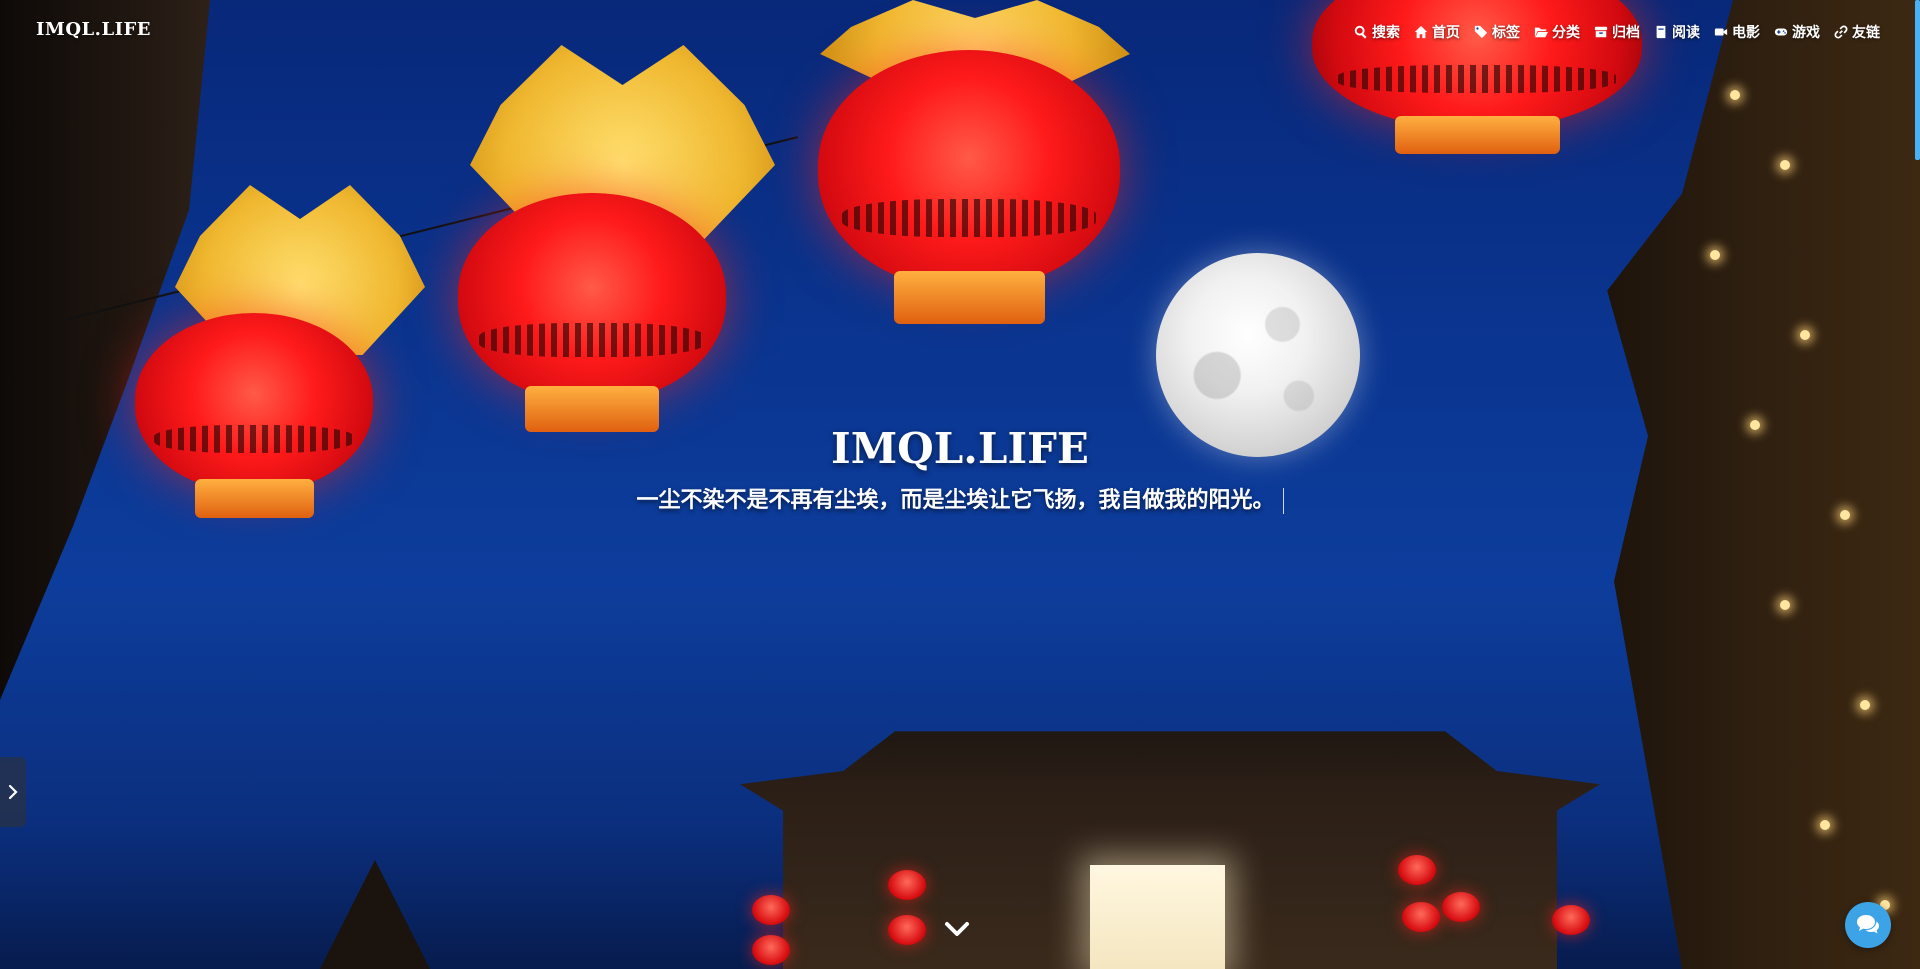  Describe the element at coordinates (375, 914) in the screenshot. I see `pagoda-tower-silhouette` at that location.